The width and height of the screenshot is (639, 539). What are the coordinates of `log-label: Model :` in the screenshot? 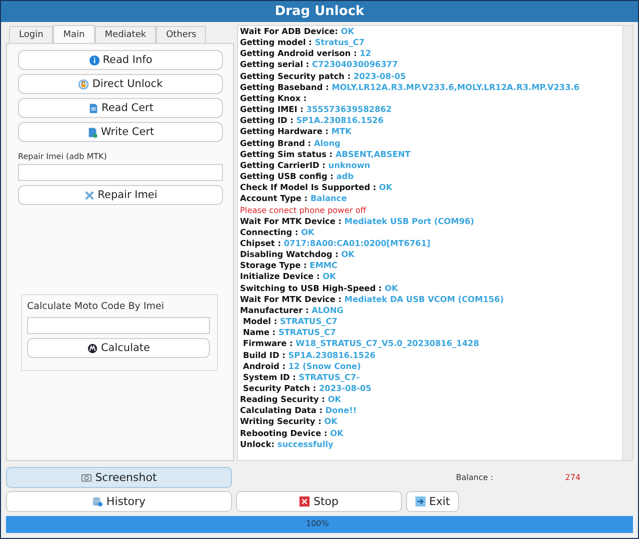 It's located at (260, 321).